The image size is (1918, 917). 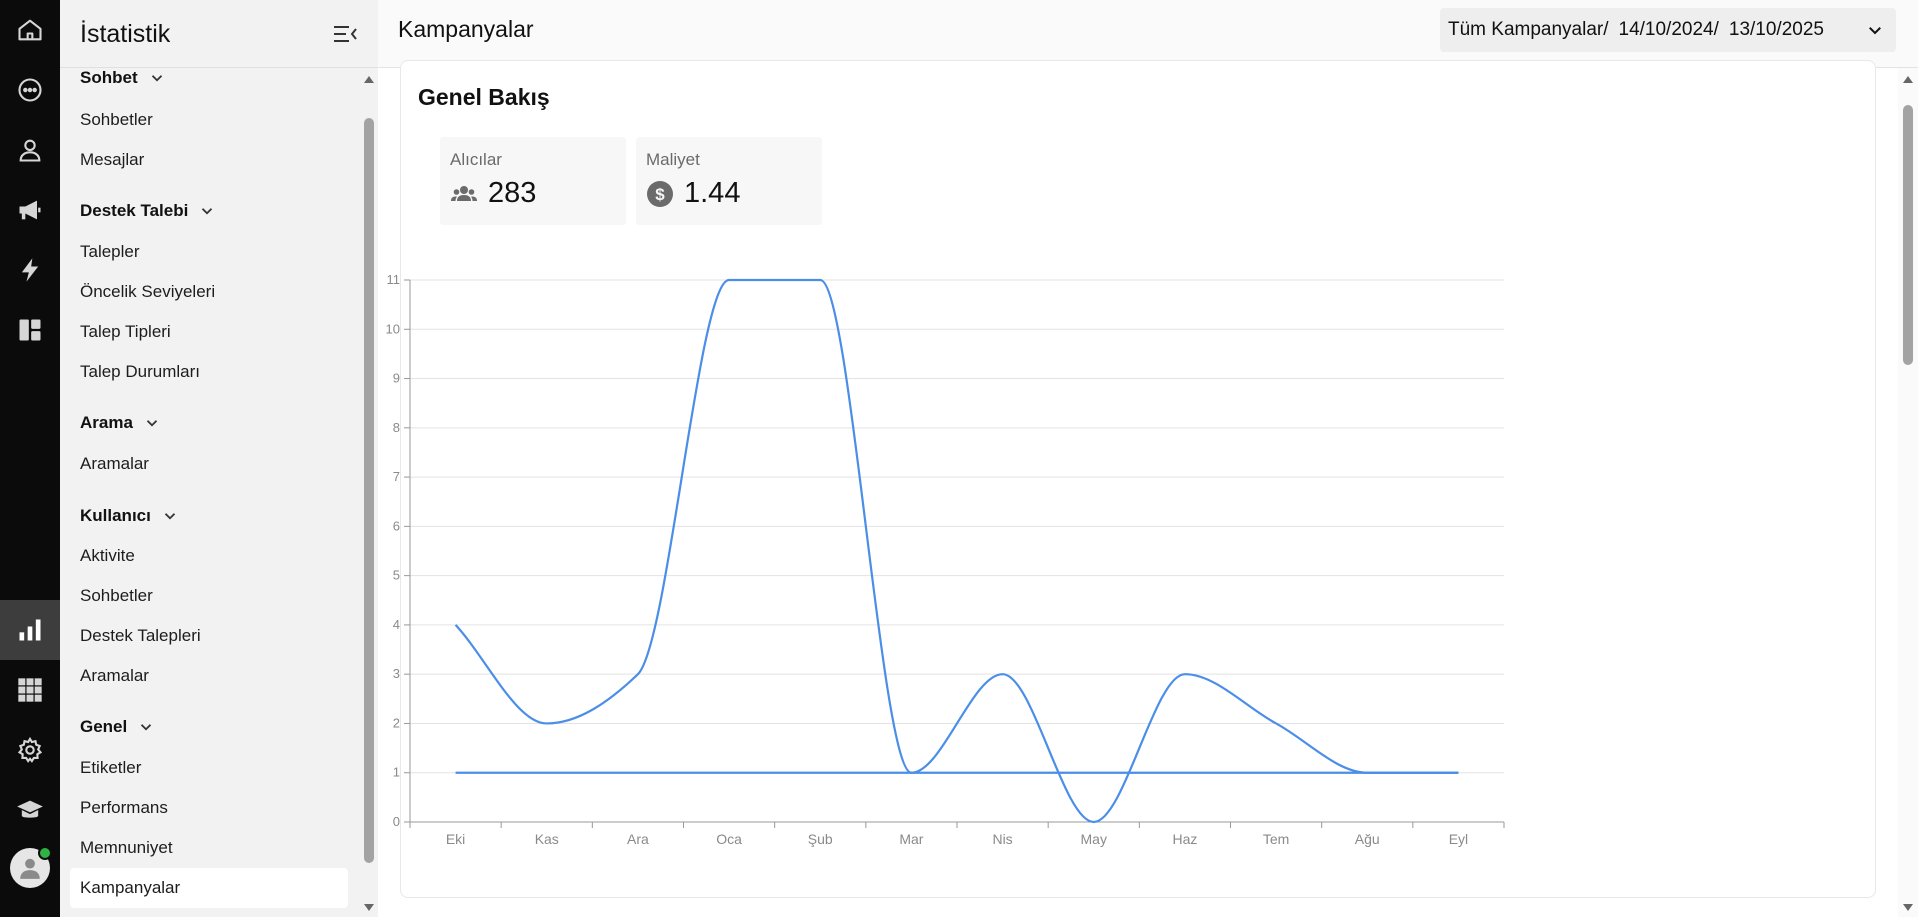 I want to click on y-tick-label: 9, so click(x=396, y=378).